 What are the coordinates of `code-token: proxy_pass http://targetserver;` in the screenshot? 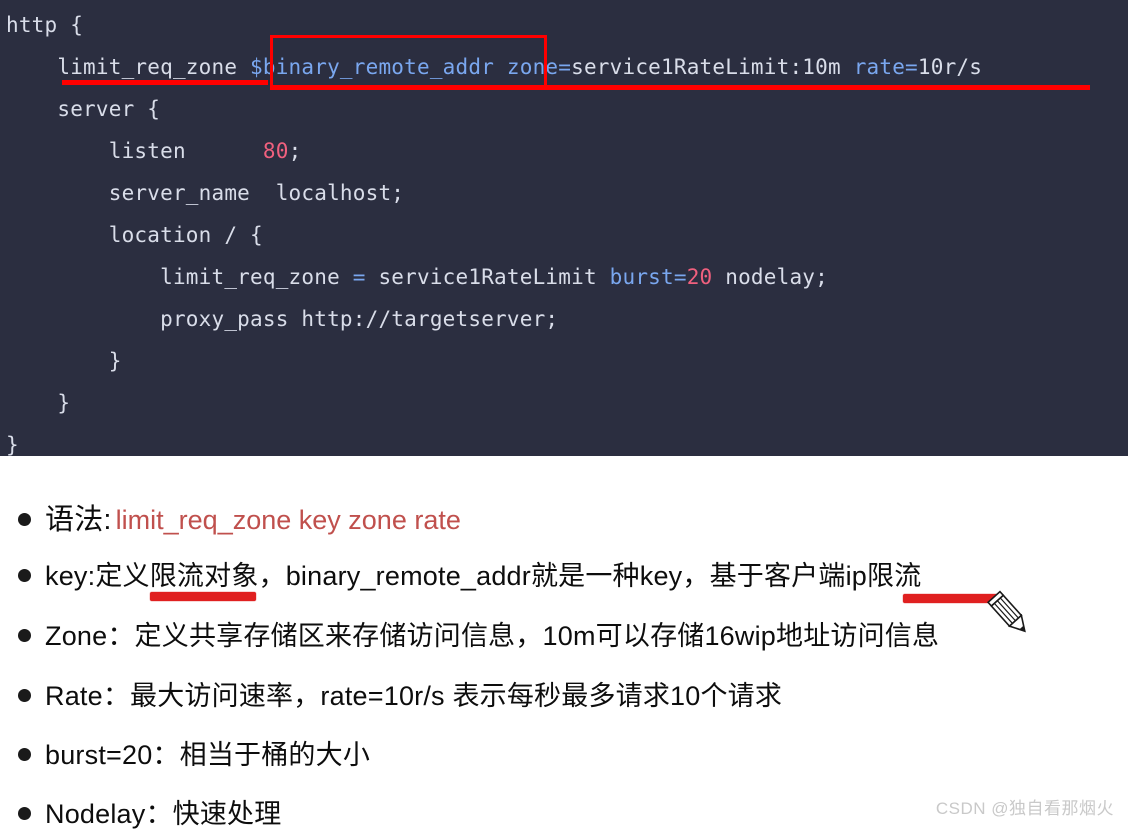 It's located at (359, 319).